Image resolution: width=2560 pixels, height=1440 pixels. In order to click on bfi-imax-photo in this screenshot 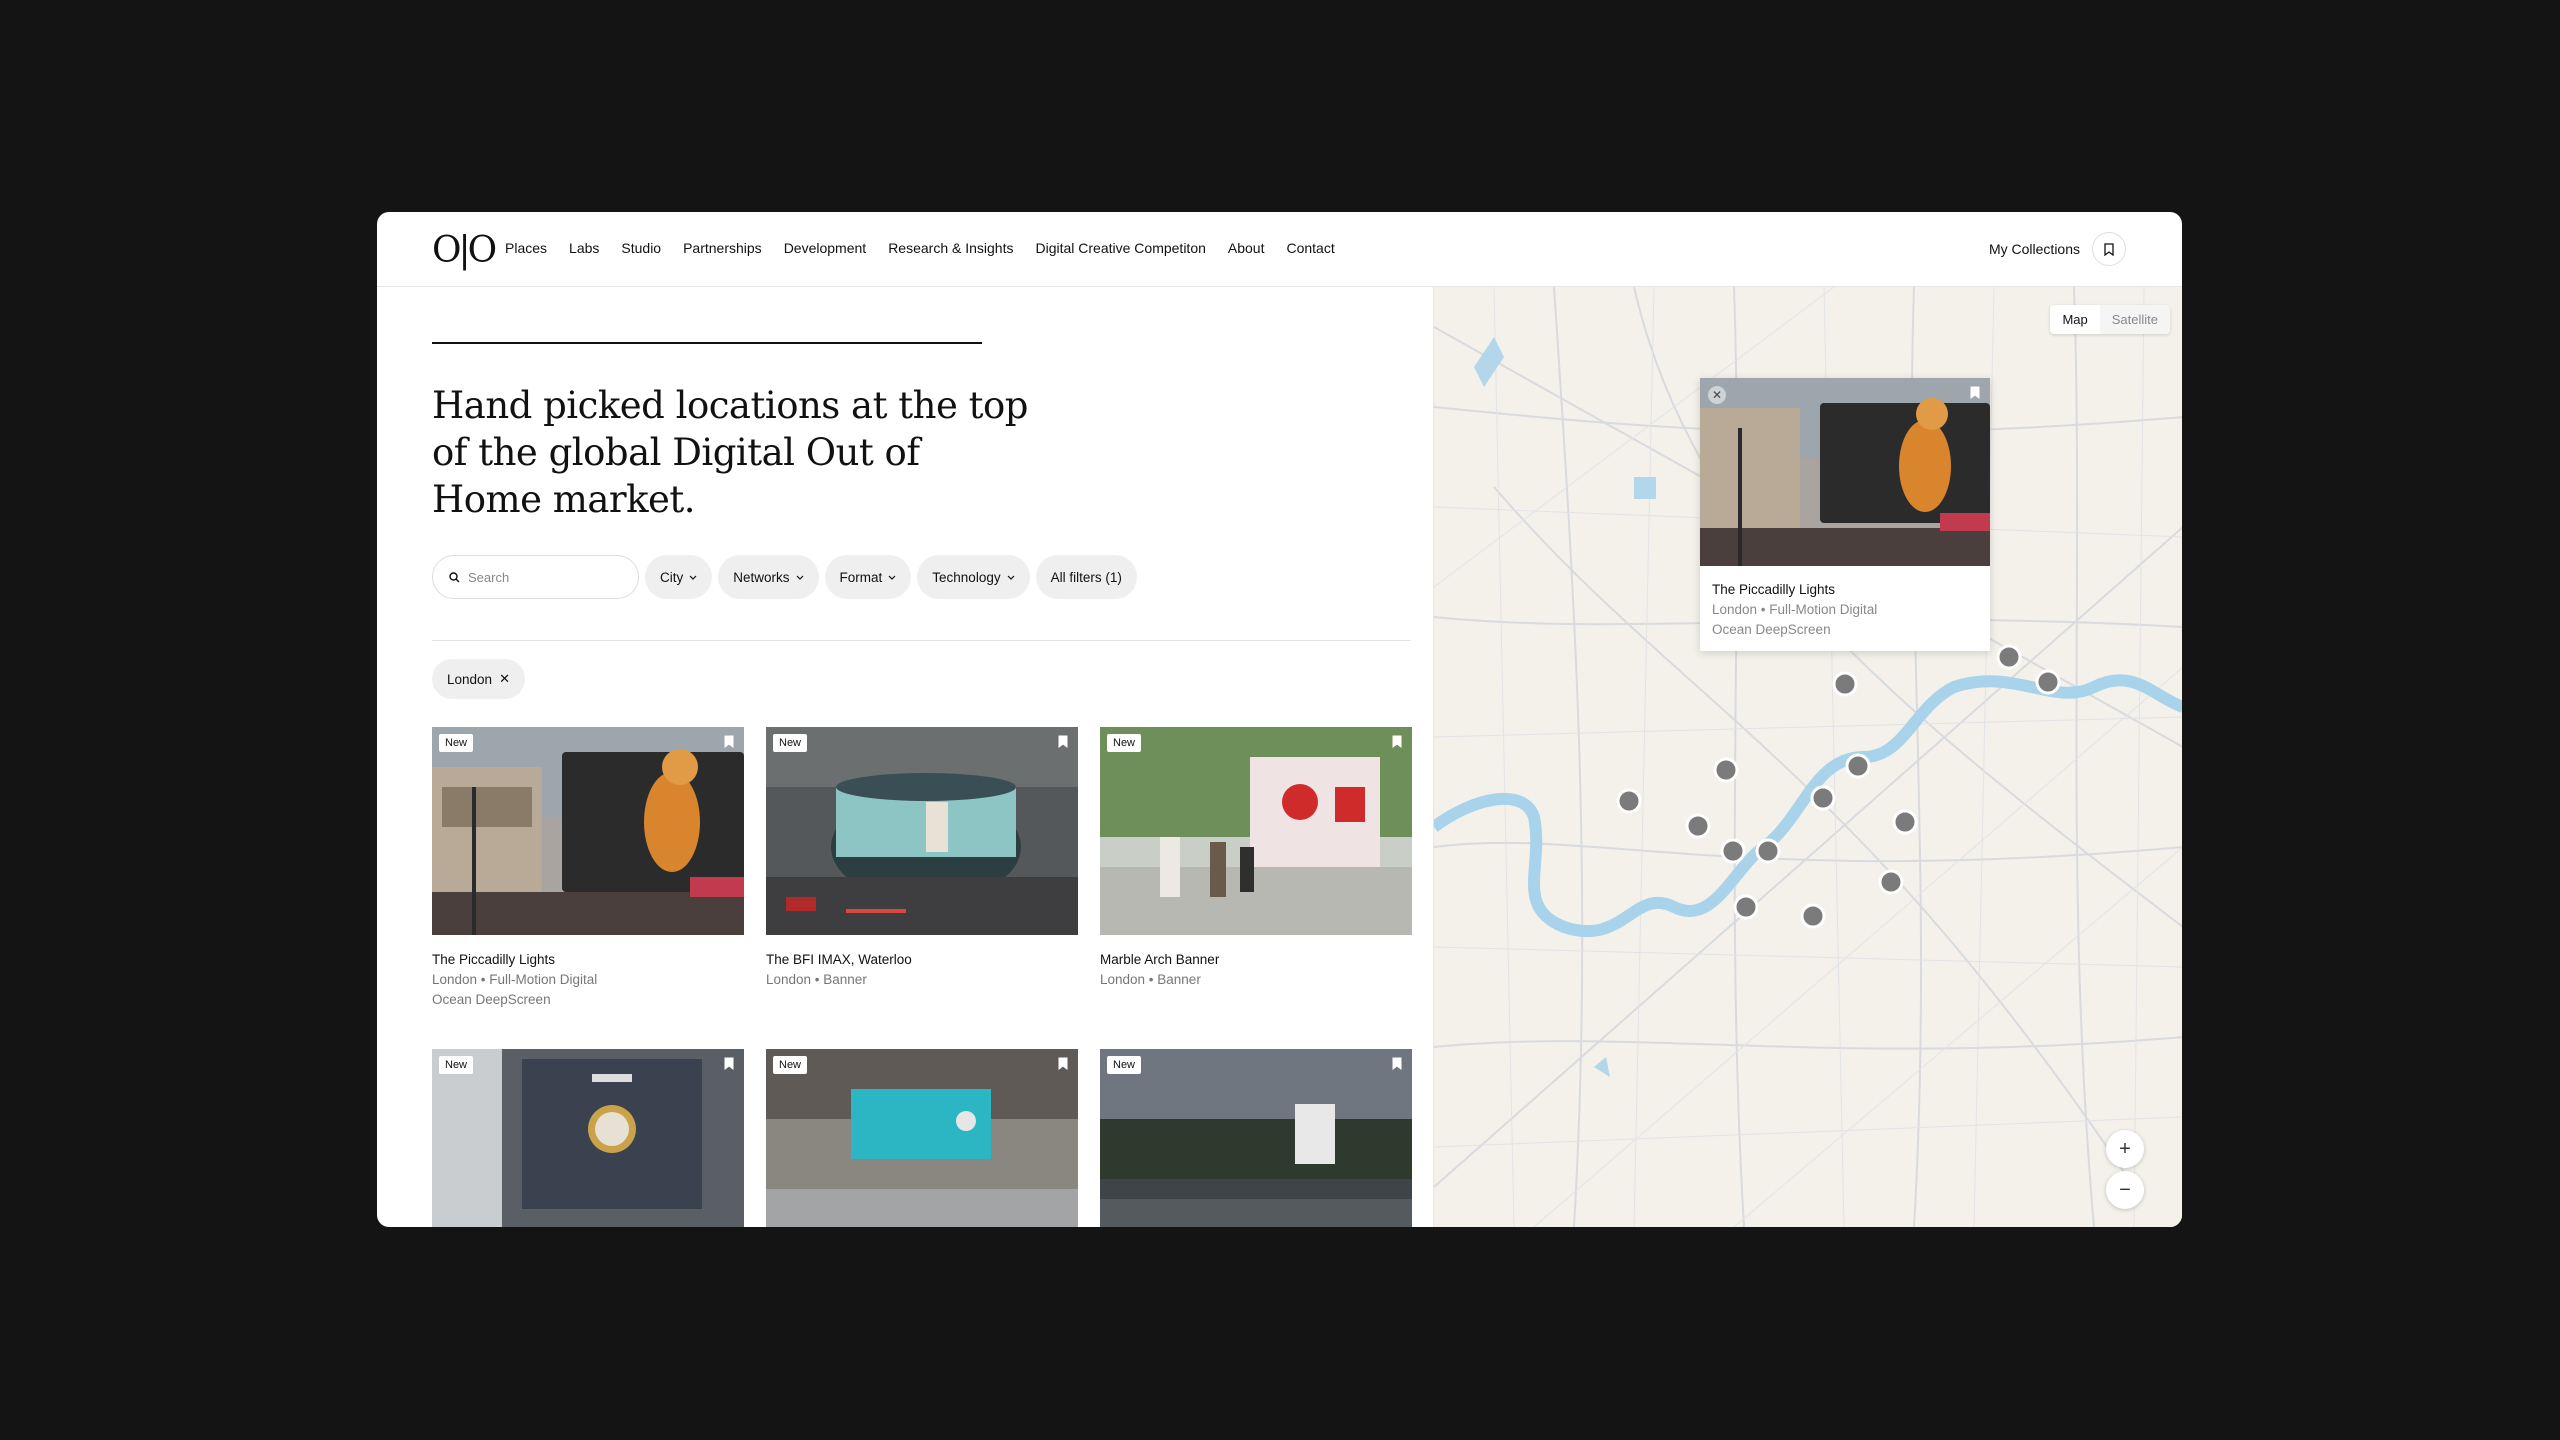, I will do `click(922, 831)`.